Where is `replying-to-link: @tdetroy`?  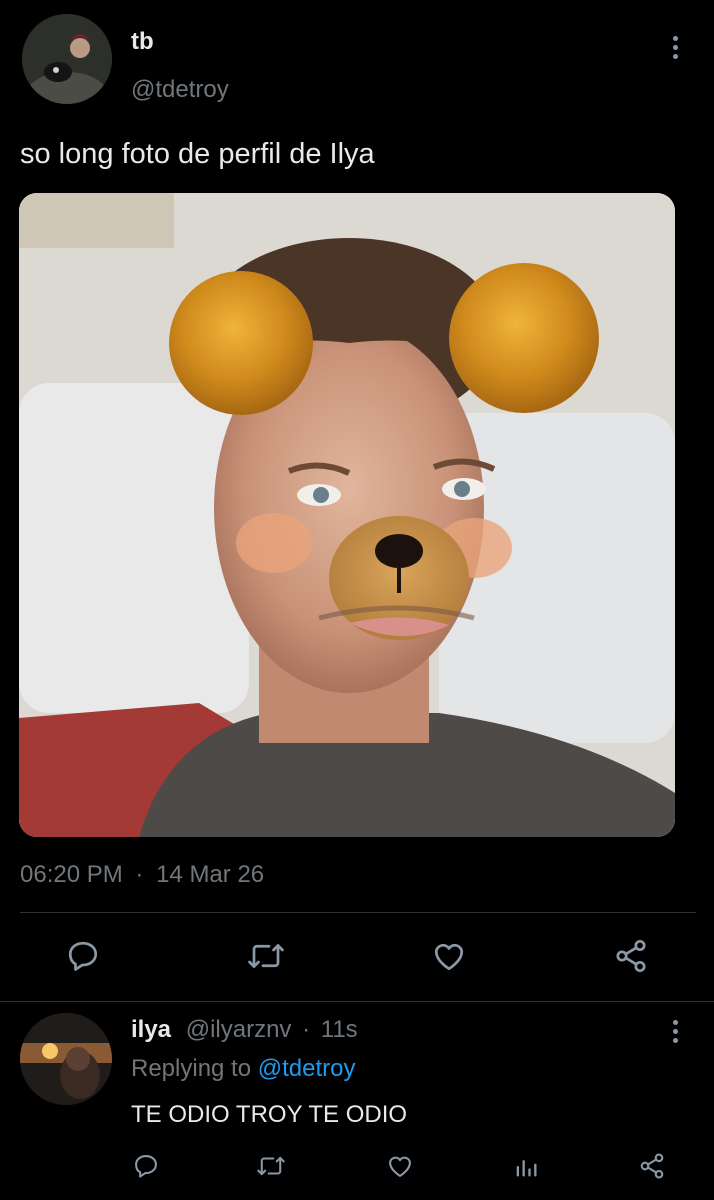
replying-to-link: @tdetroy is located at coordinates (307, 1068).